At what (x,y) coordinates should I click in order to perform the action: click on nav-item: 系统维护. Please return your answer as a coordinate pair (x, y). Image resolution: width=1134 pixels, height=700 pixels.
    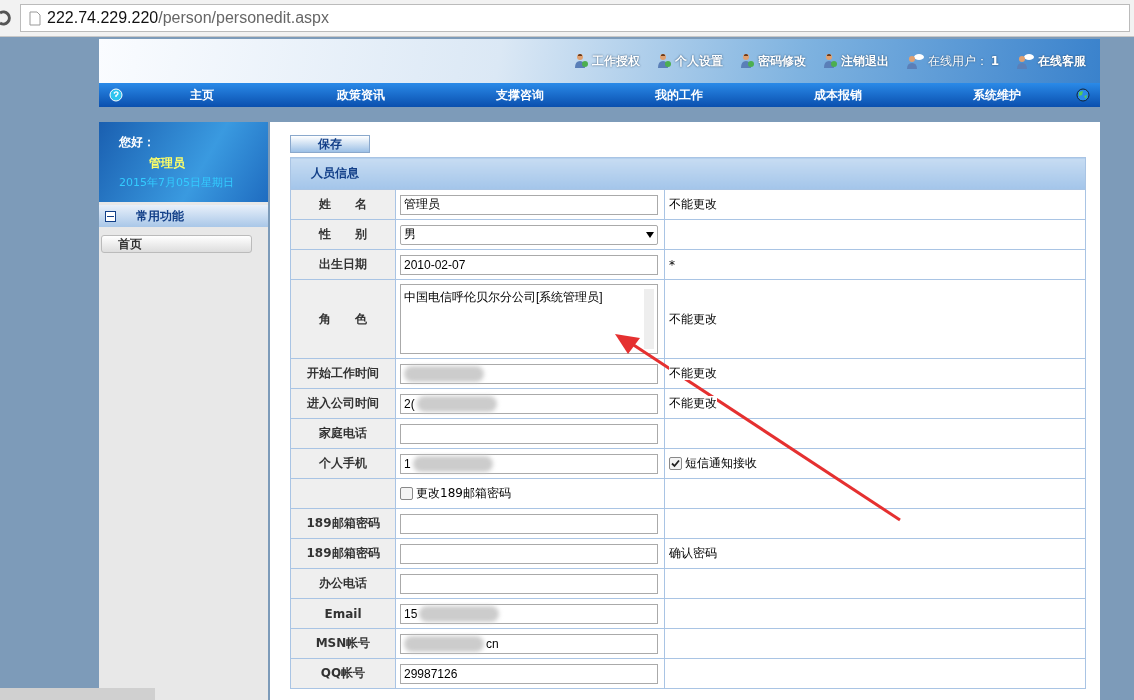
    Looking at the image, I should click on (996, 95).